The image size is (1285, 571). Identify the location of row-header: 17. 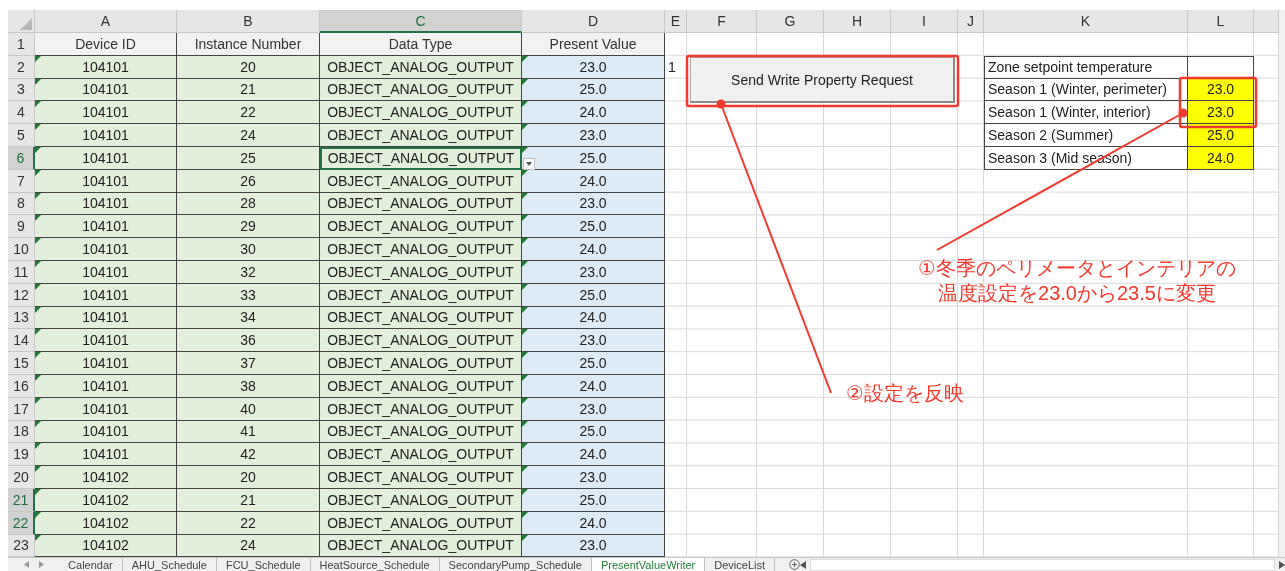
(21, 409).